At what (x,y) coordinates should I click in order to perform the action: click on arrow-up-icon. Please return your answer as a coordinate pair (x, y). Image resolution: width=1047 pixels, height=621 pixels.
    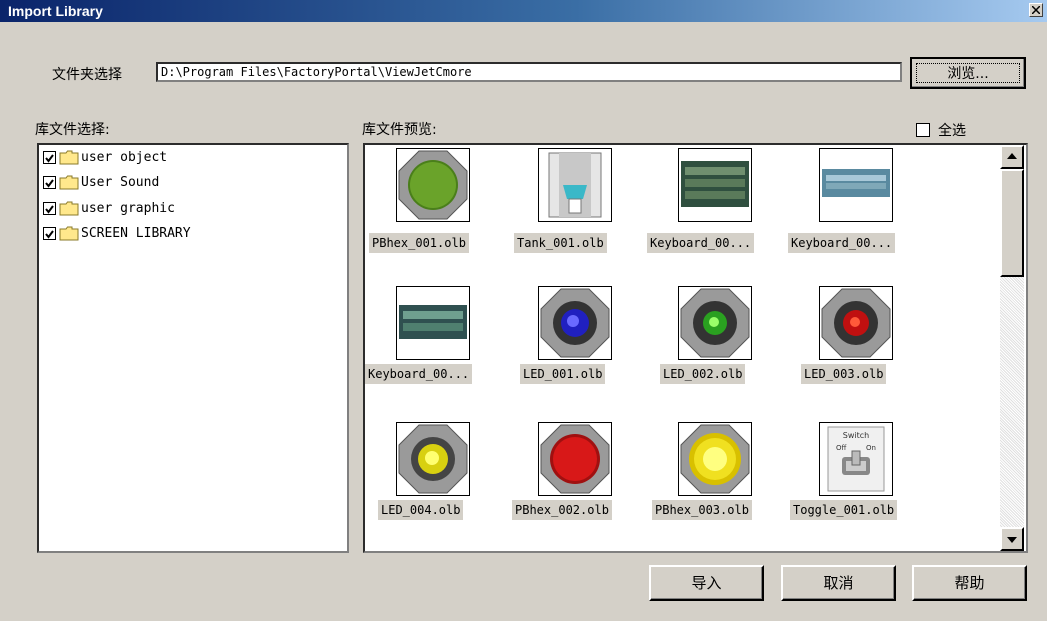
    Looking at the image, I should click on (1012, 156).